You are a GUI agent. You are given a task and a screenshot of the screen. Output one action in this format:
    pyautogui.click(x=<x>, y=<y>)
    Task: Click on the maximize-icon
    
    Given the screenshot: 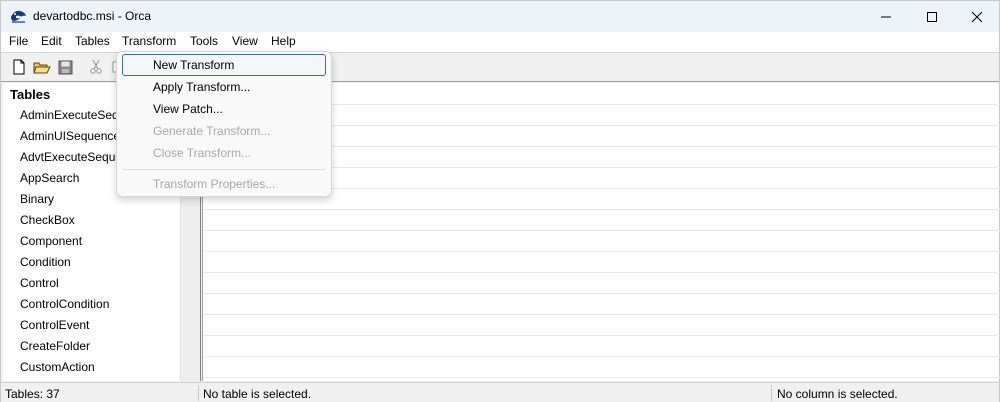 What is the action you would take?
    pyautogui.click(x=932, y=16)
    